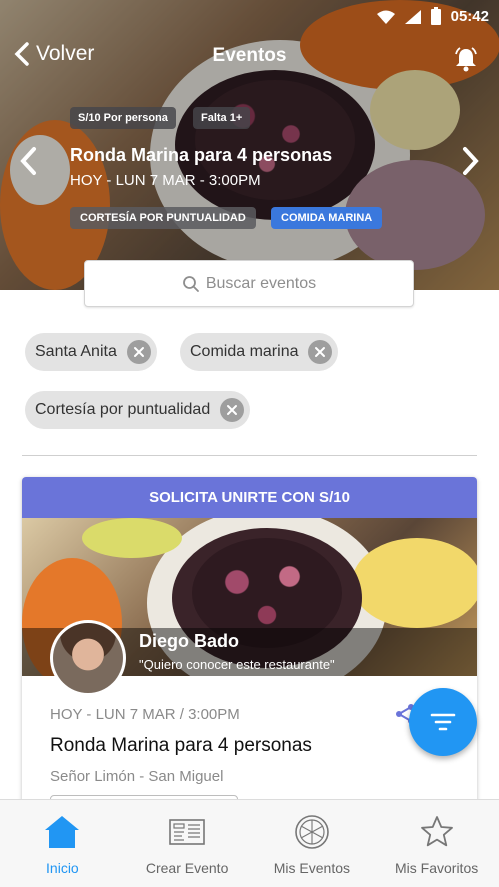  What do you see at coordinates (76, 351) in the screenshot?
I see `filter-chip-label: Santa Anita` at bounding box center [76, 351].